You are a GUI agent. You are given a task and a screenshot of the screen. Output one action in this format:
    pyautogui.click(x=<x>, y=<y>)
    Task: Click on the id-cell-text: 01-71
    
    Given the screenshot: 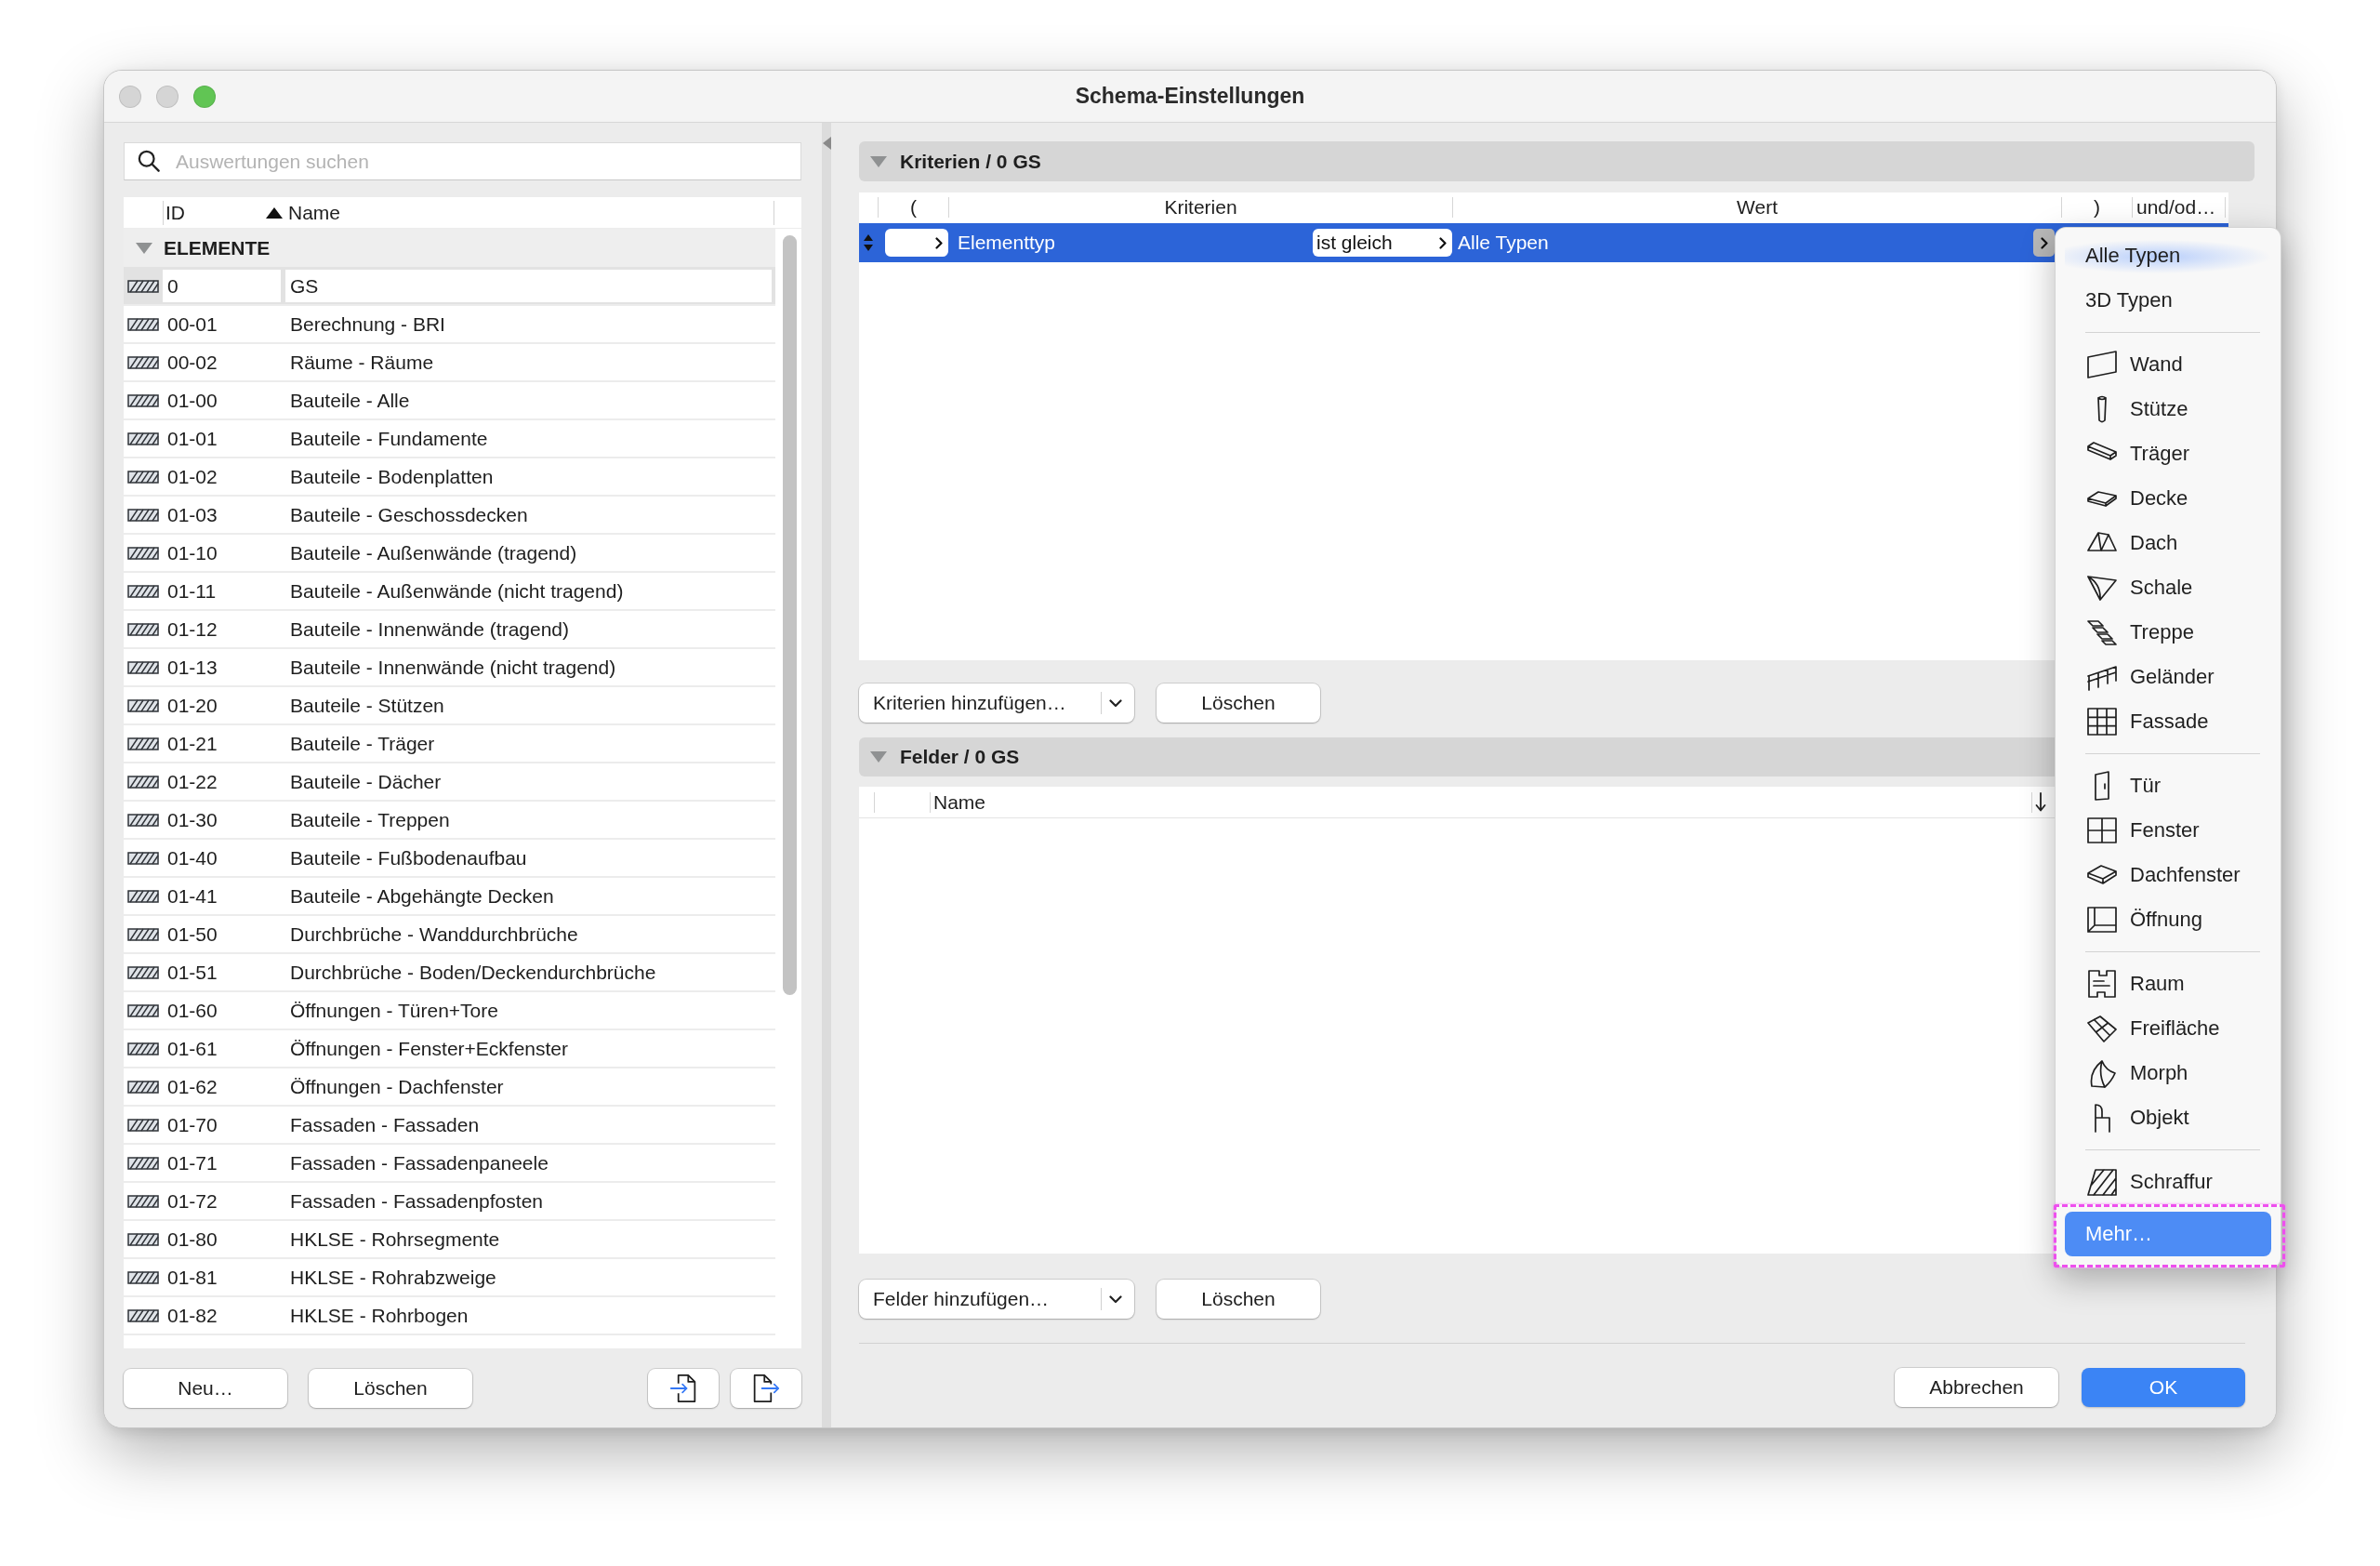 What is the action you would take?
    pyautogui.click(x=192, y=1163)
    